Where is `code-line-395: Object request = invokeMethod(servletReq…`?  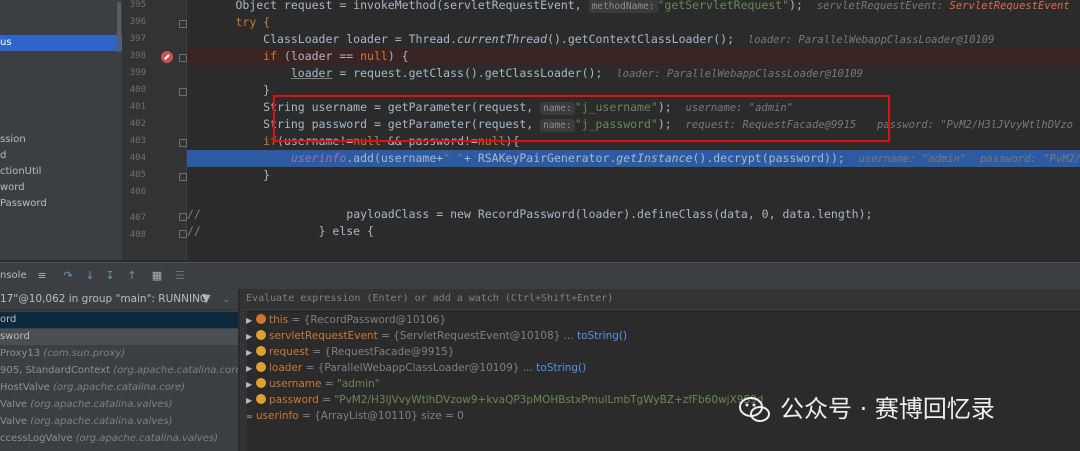 code-line-395: Object request = invokeMethod(servletReq… is located at coordinates (652, 6).